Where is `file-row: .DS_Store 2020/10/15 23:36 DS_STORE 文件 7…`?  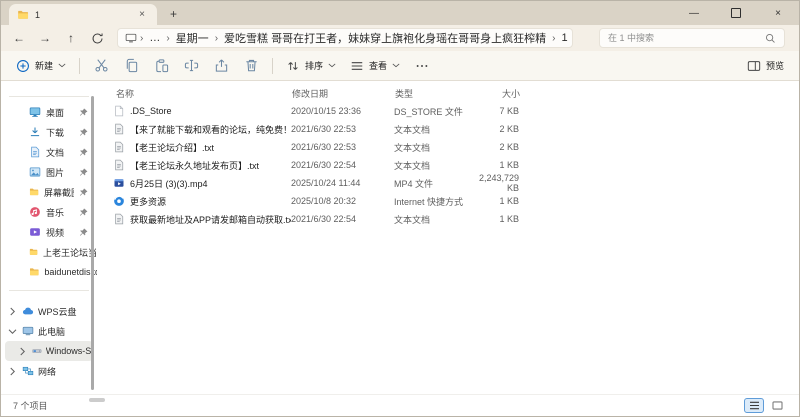 file-row: .DS_Store 2020/10/15 23:36 DS_STORE 文件 7… is located at coordinates (448, 111).